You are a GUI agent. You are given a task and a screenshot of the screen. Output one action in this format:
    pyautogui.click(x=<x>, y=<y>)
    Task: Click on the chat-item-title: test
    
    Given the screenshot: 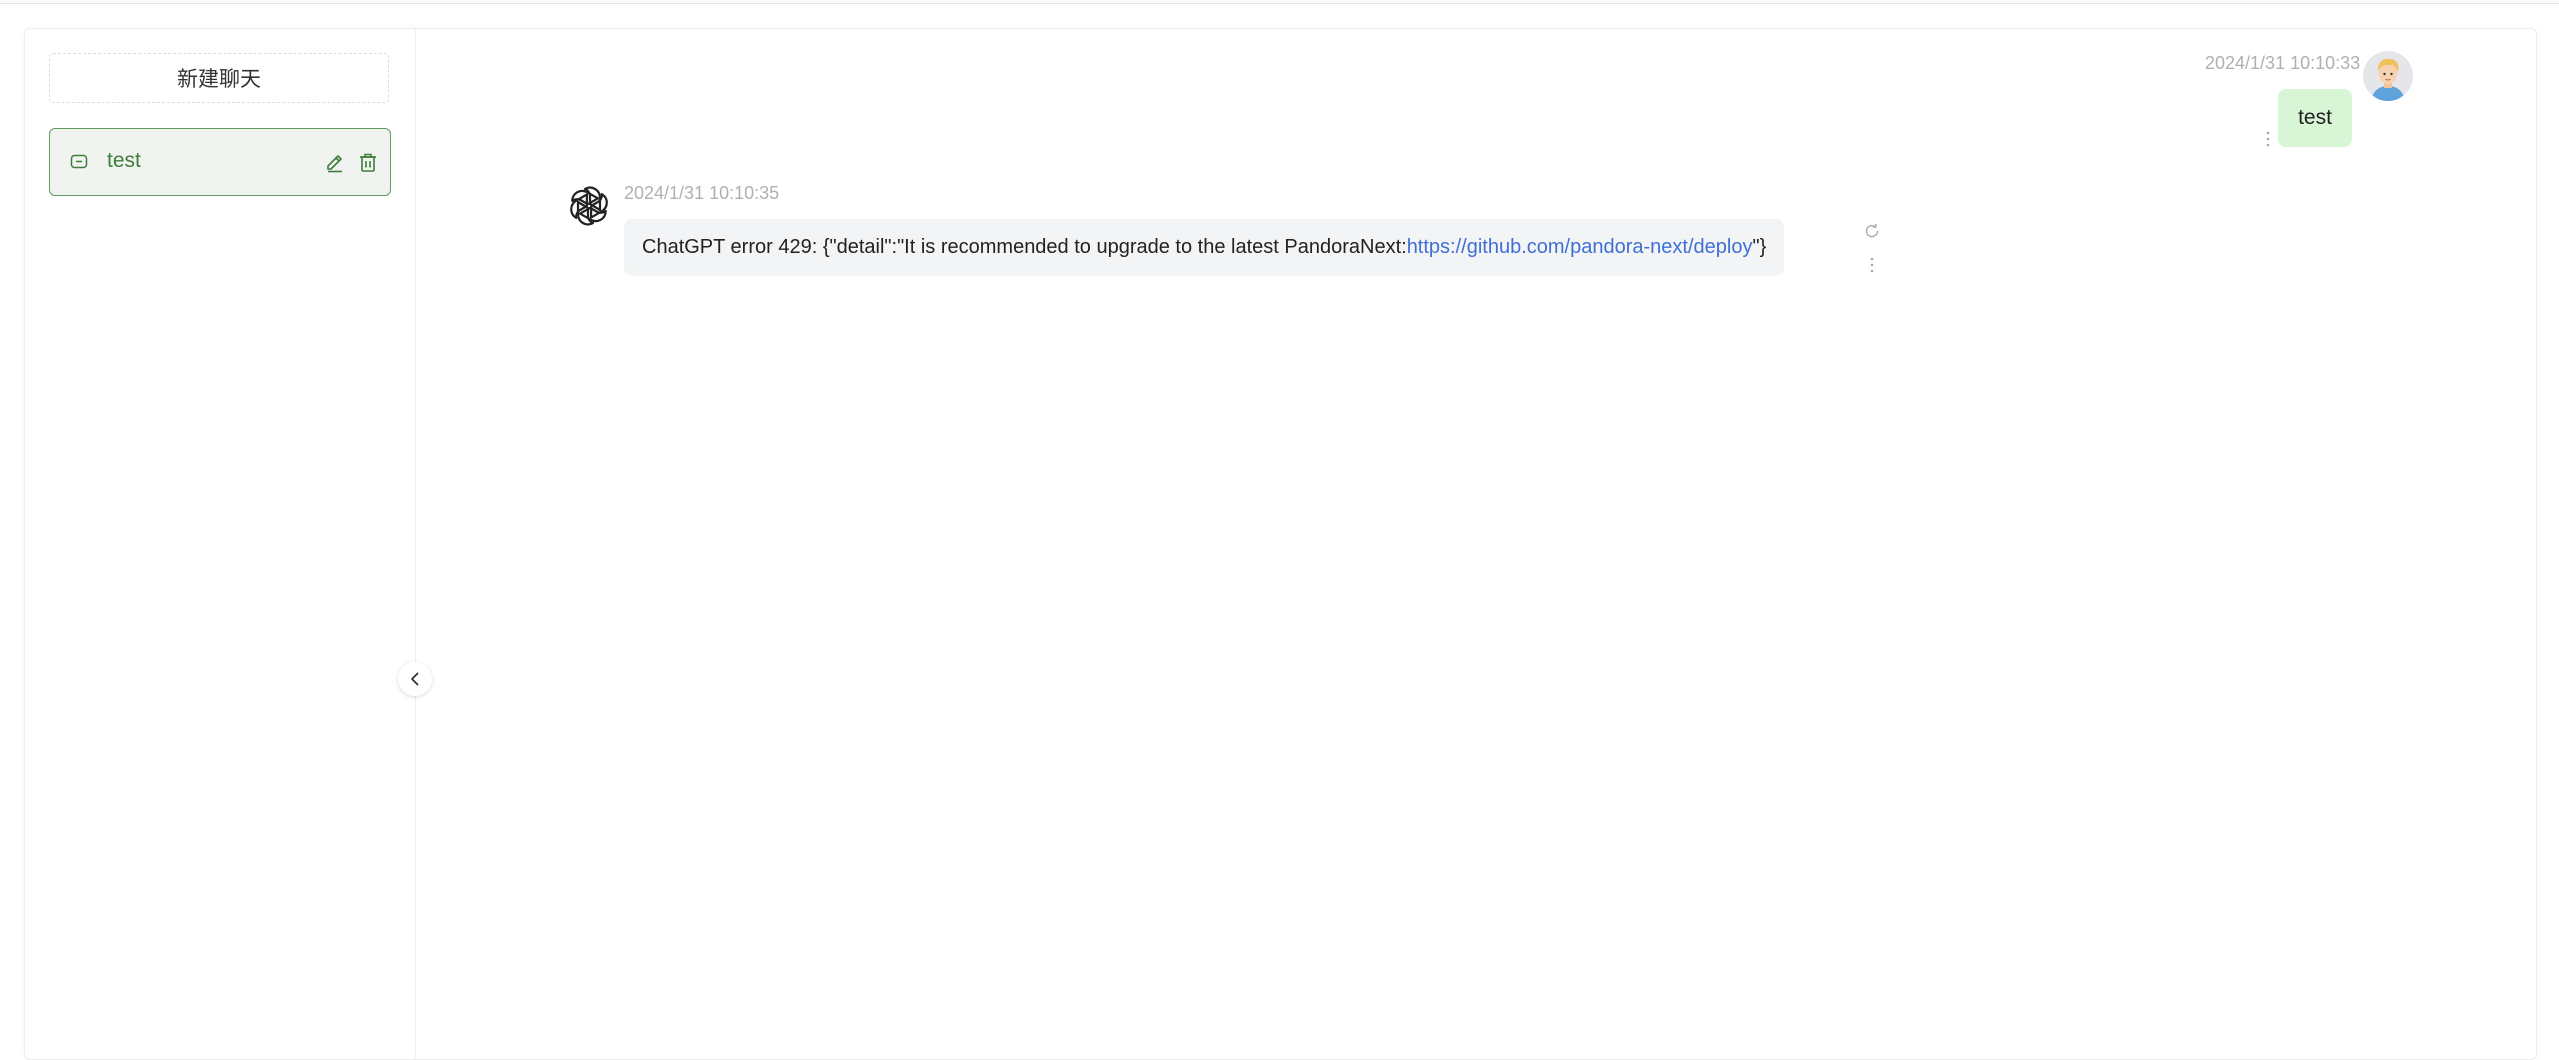 What is the action you would take?
    pyautogui.click(x=124, y=160)
    